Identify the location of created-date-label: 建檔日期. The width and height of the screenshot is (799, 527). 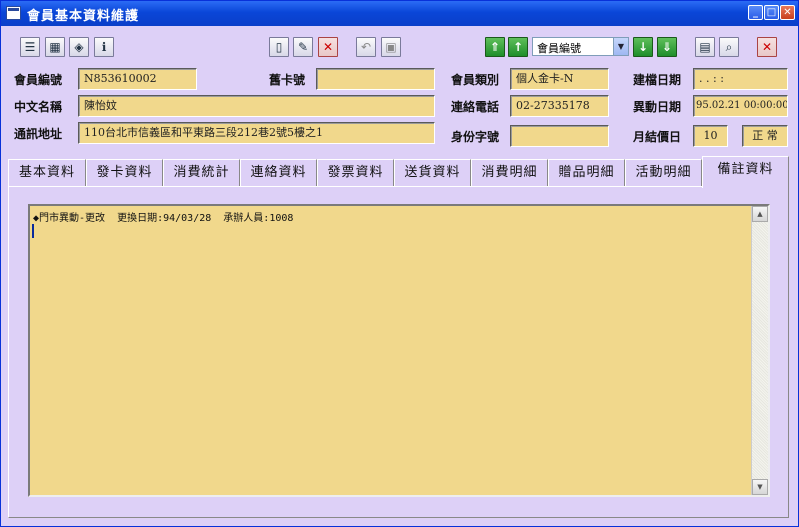
(657, 80).